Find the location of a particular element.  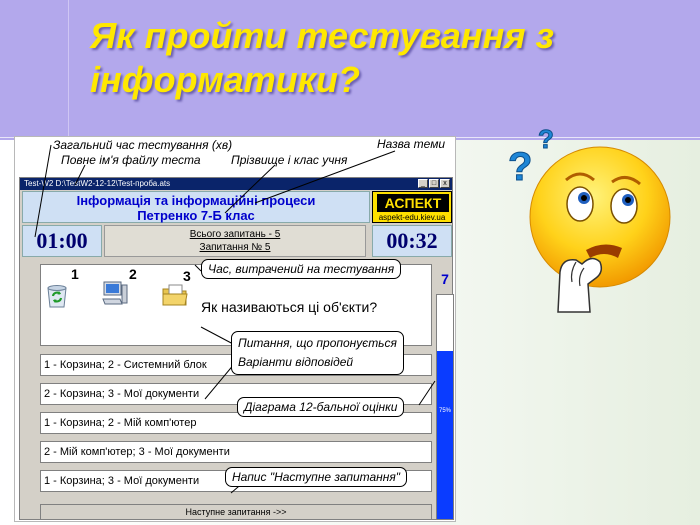

header-divider-vertical is located at coordinates (68, 70).